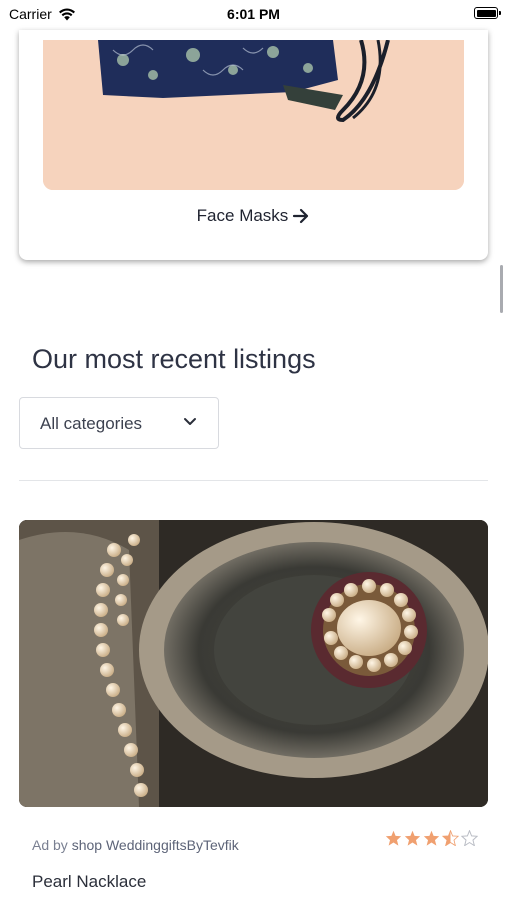  What do you see at coordinates (174, 359) in the screenshot?
I see `section-title: Our most recent listings` at bounding box center [174, 359].